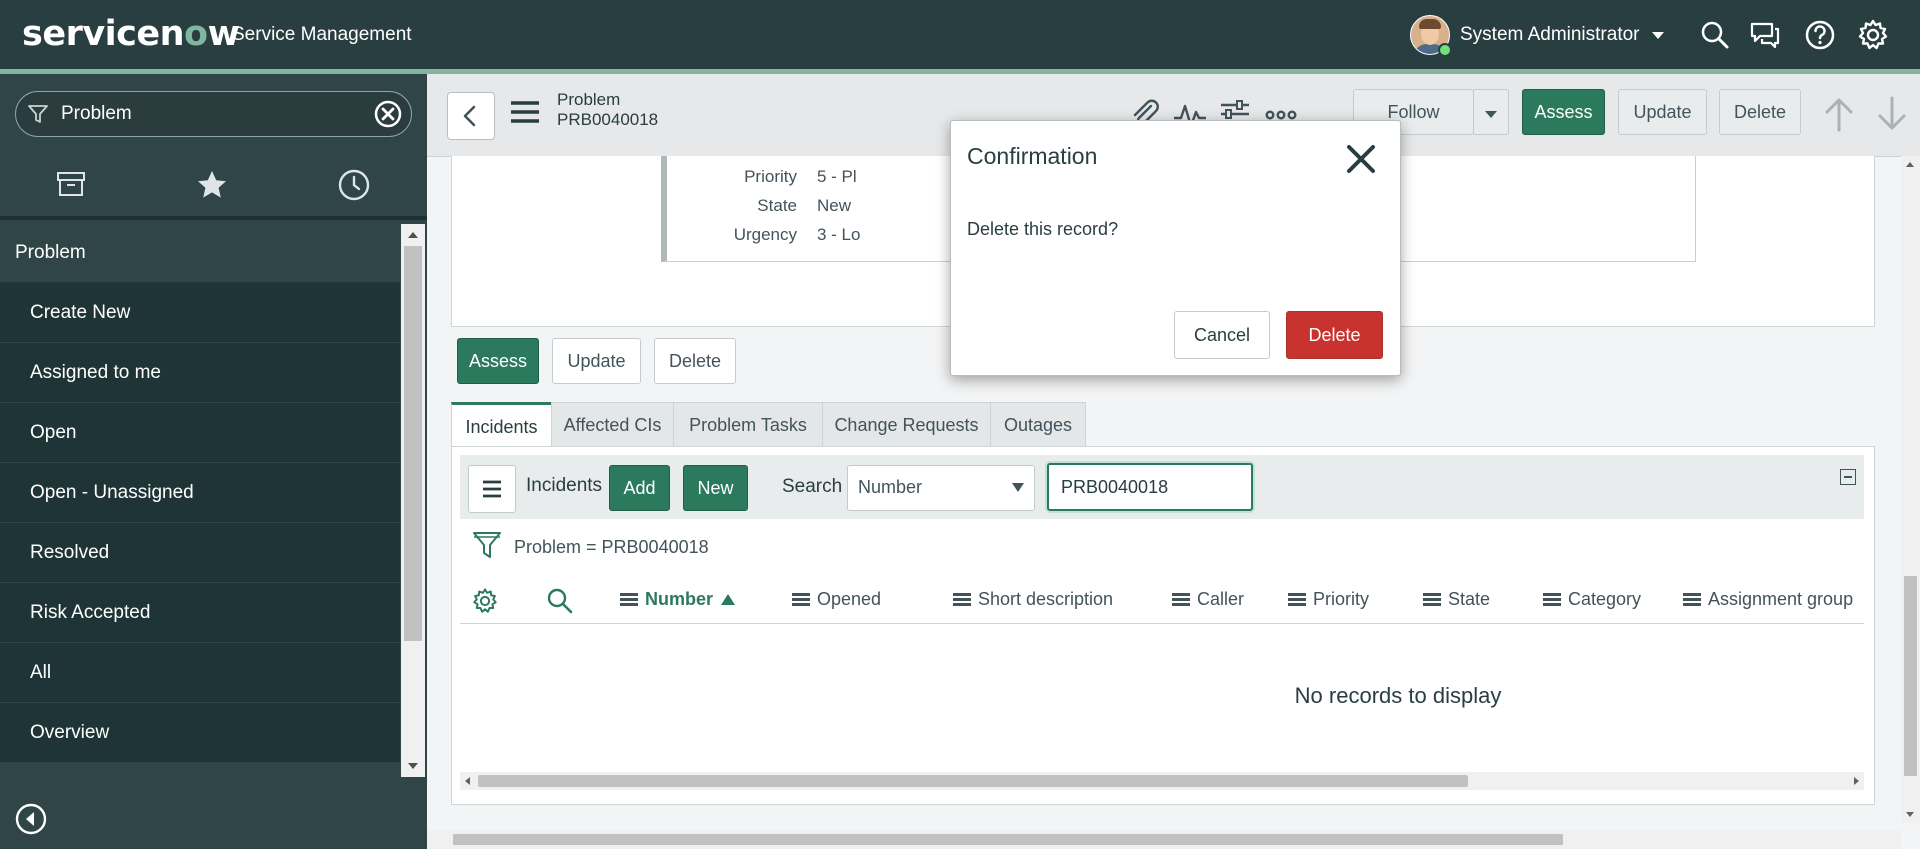  What do you see at coordinates (1715, 35) in the screenshot?
I see `search-icon` at bounding box center [1715, 35].